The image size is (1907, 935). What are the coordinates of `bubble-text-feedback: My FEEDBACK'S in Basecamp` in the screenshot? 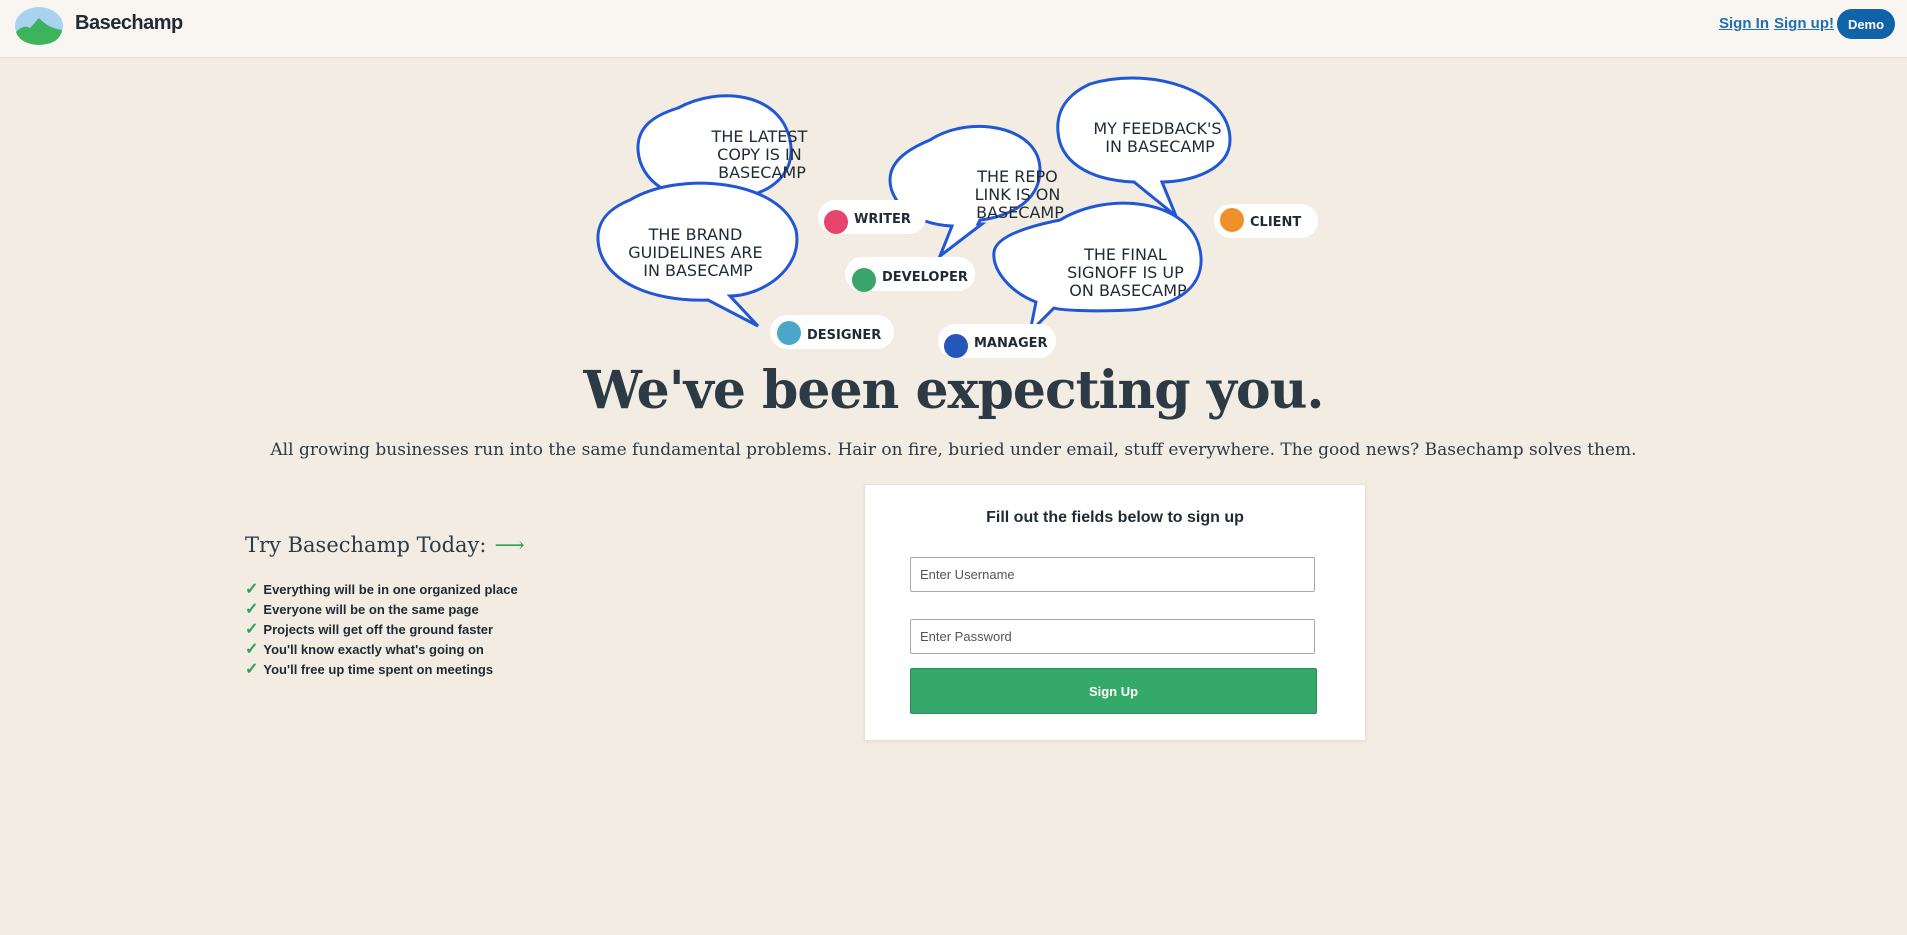 It's located at (1159, 137).